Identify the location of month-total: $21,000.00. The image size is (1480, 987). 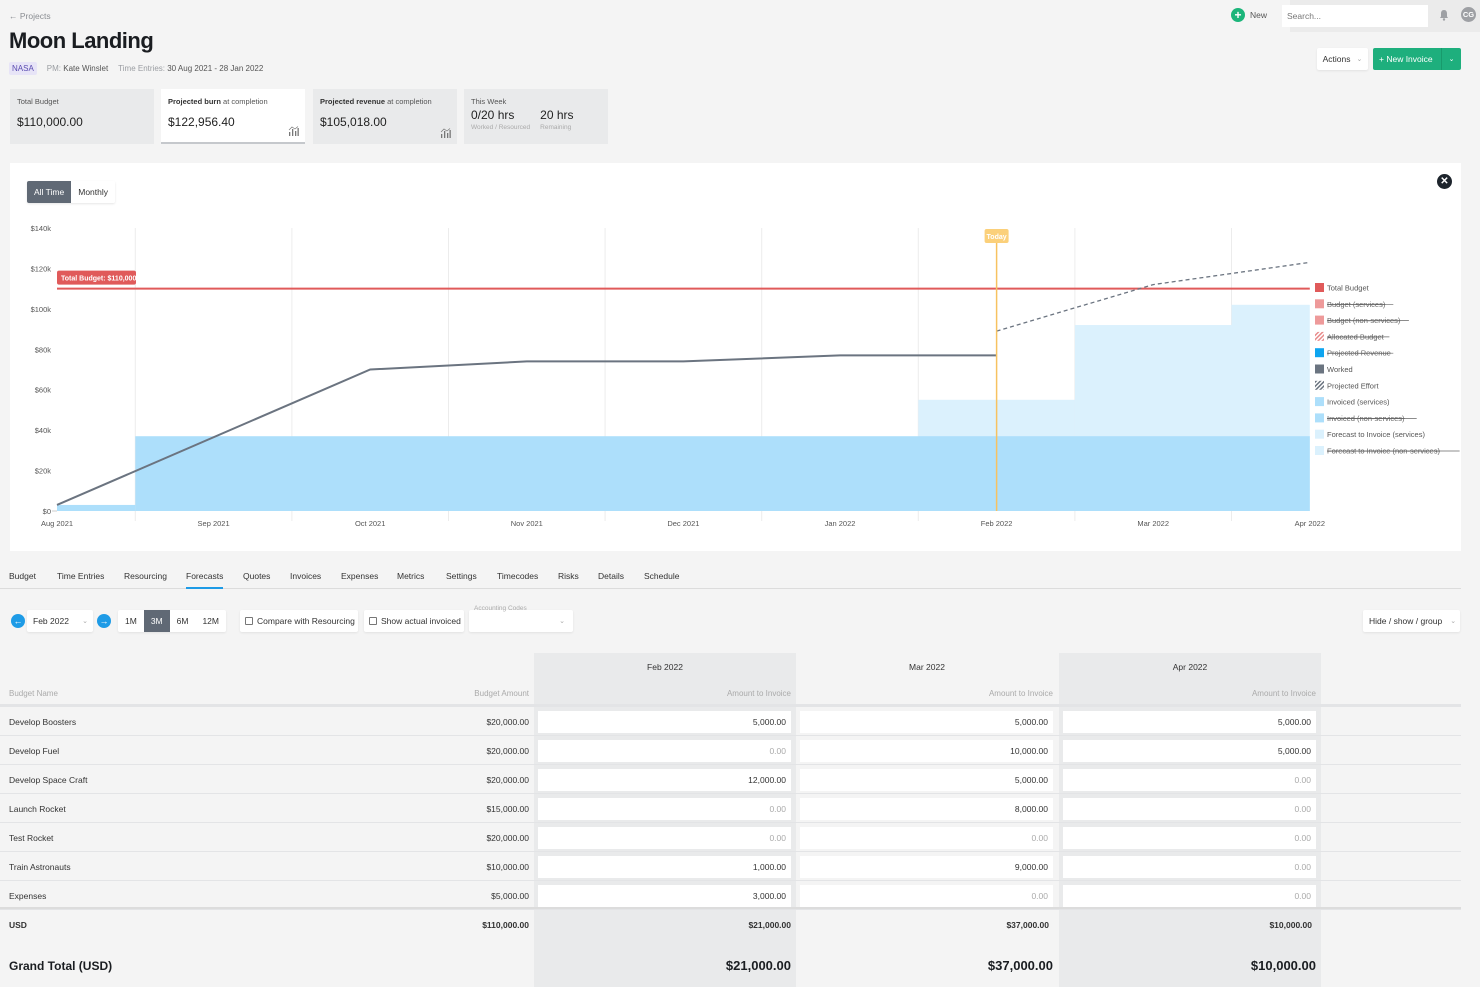
(769, 925).